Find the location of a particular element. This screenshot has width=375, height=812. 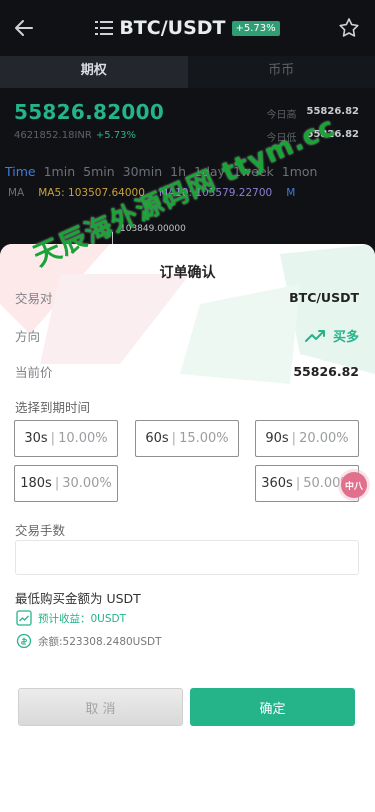

mode-tabs: 期权 币币 is located at coordinates (187, 72).